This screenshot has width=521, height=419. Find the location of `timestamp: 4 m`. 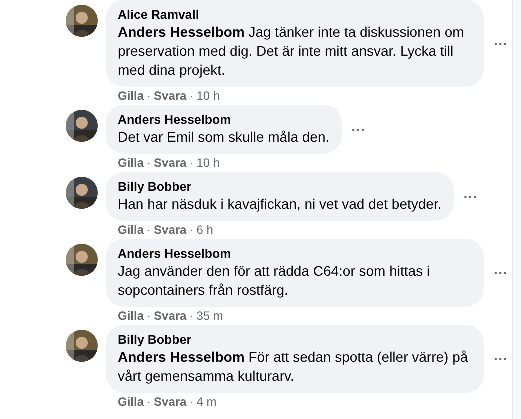

timestamp: 4 m is located at coordinates (206, 402).